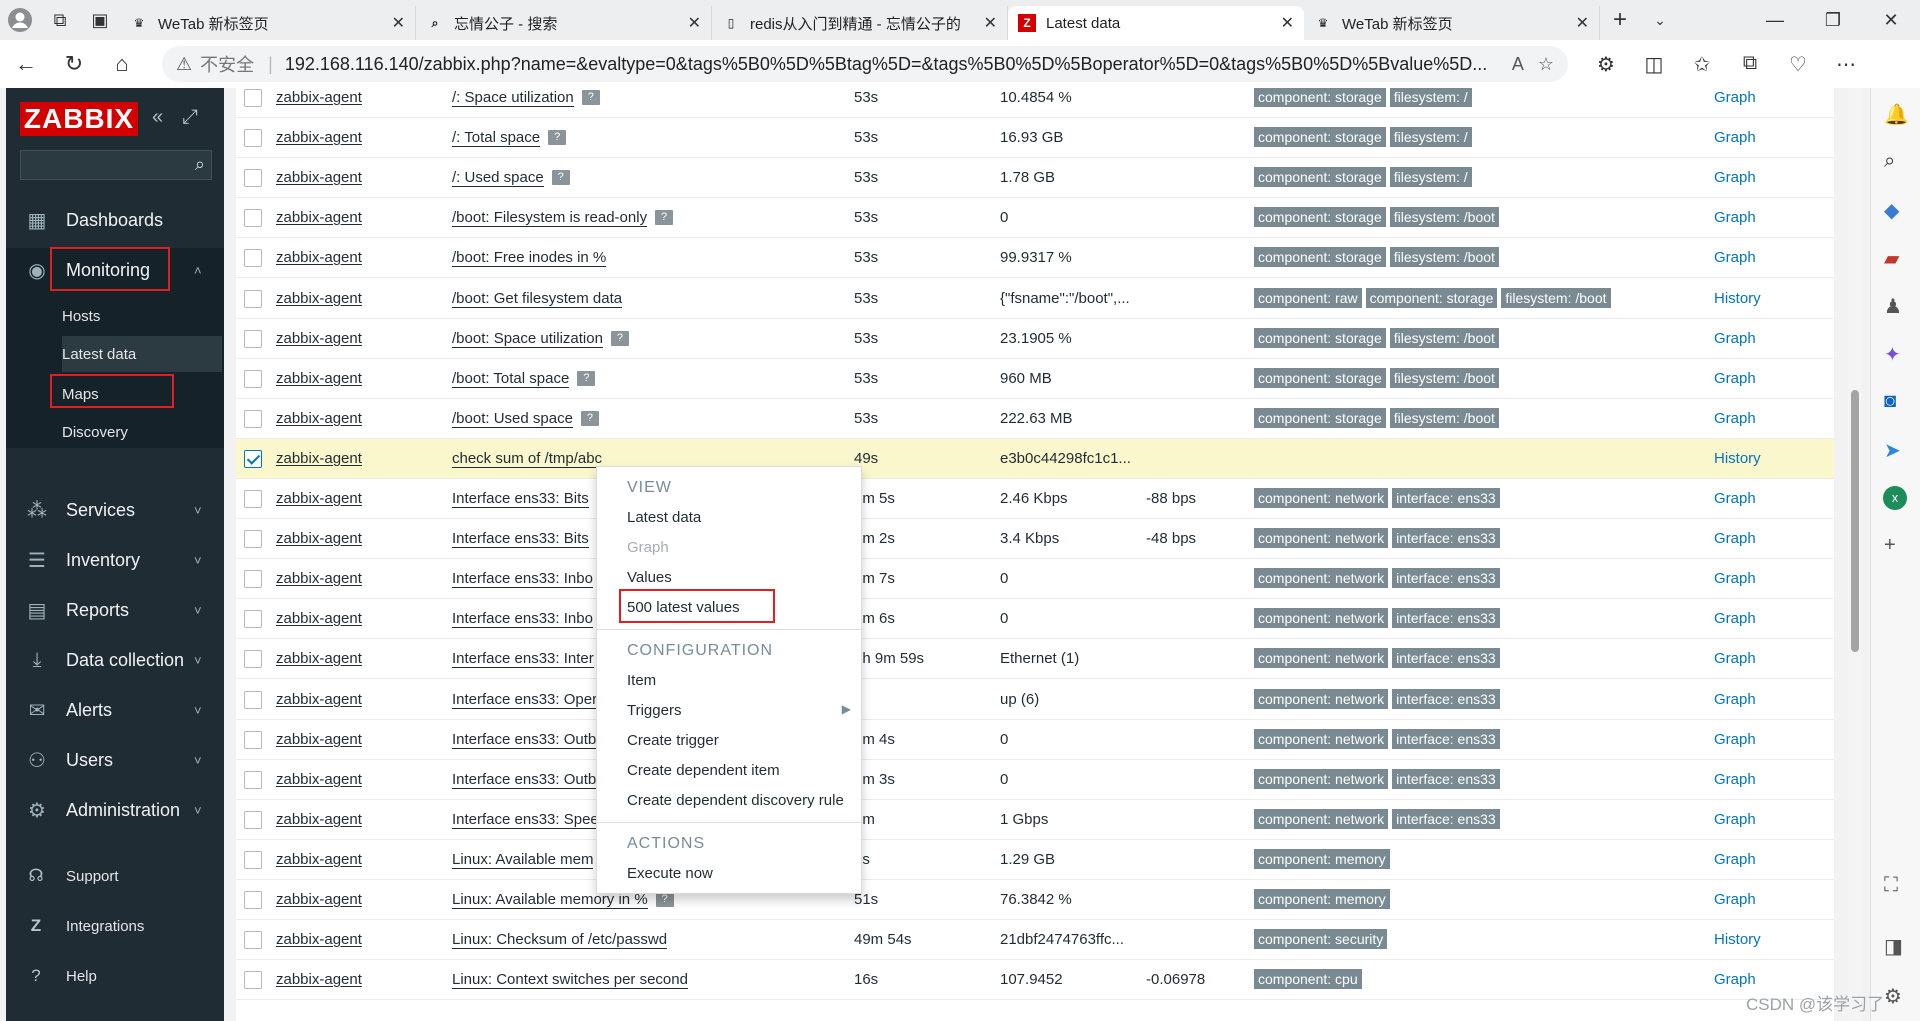  I want to click on favorite-star-icon: ☆, so click(1546, 64).